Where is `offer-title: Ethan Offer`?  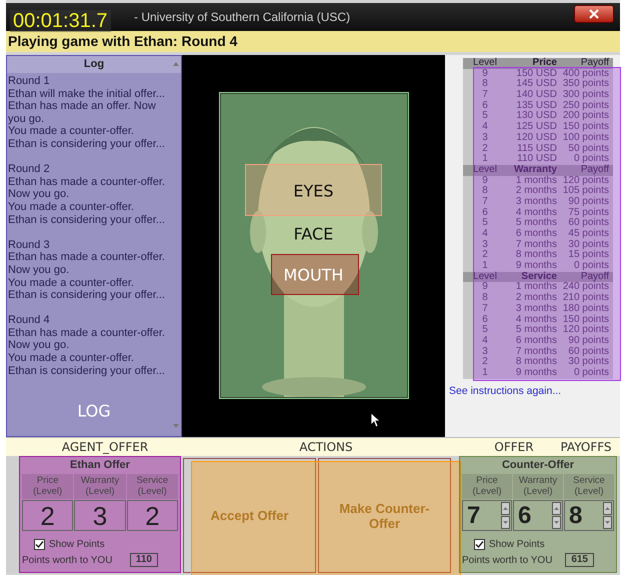 offer-title: Ethan Offer is located at coordinates (100, 465).